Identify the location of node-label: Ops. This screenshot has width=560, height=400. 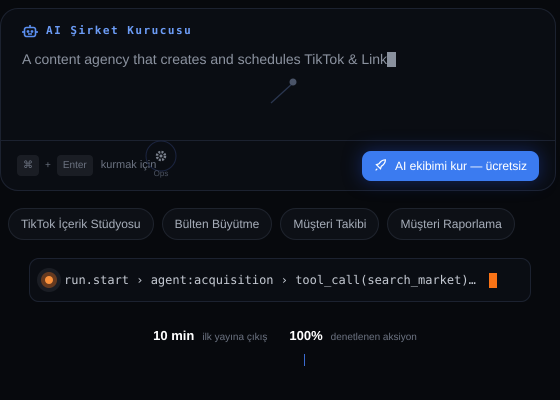
(161, 174).